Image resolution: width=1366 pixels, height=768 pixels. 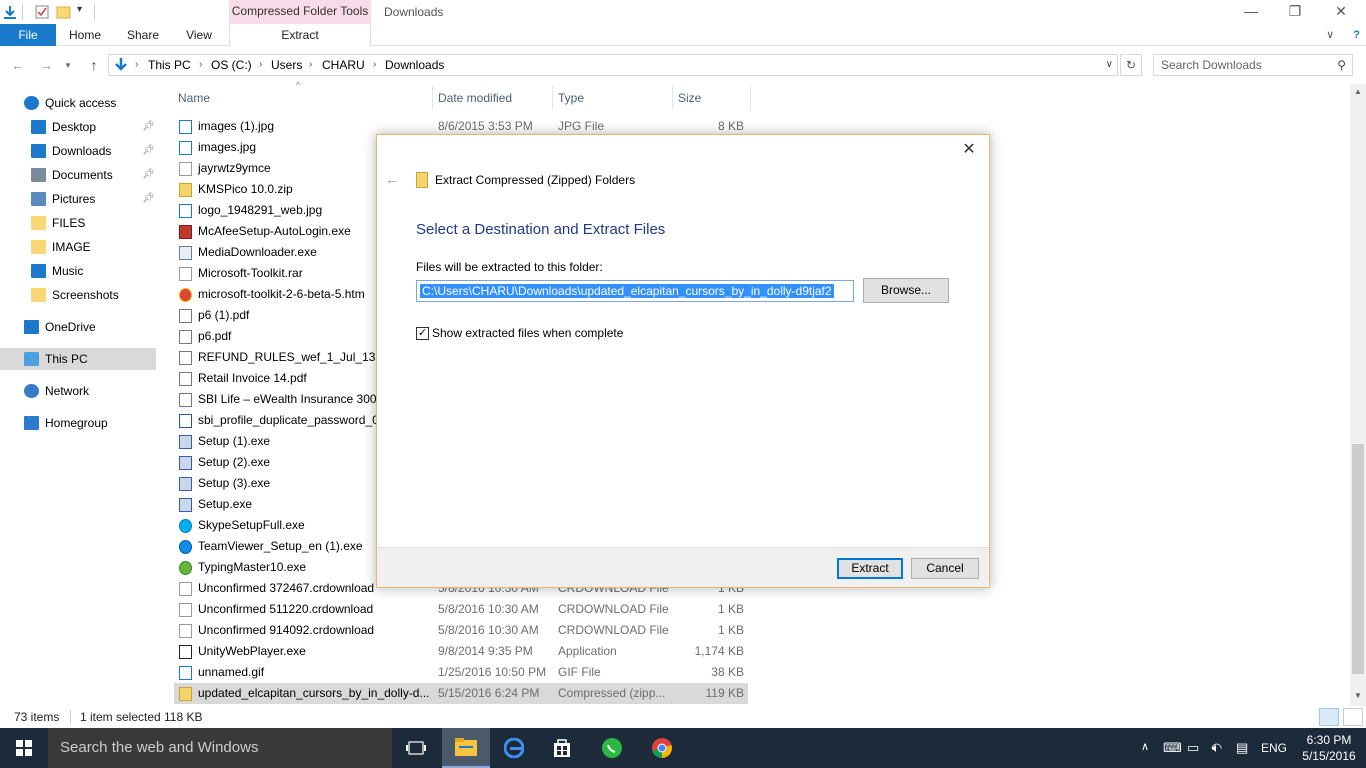 What do you see at coordinates (662, 748) in the screenshot?
I see `chrome-icon` at bounding box center [662, 748].